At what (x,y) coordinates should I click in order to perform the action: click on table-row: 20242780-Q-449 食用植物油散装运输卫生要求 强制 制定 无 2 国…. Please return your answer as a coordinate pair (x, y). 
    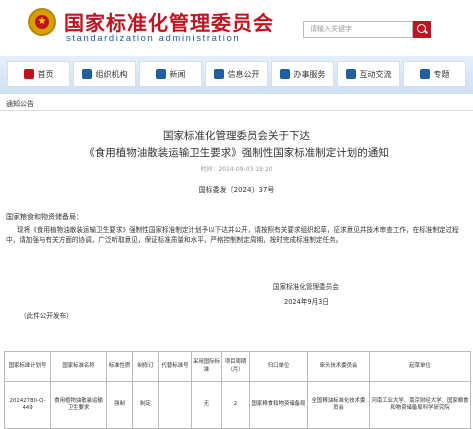
    Looking at the image, I should click on (237, 405).